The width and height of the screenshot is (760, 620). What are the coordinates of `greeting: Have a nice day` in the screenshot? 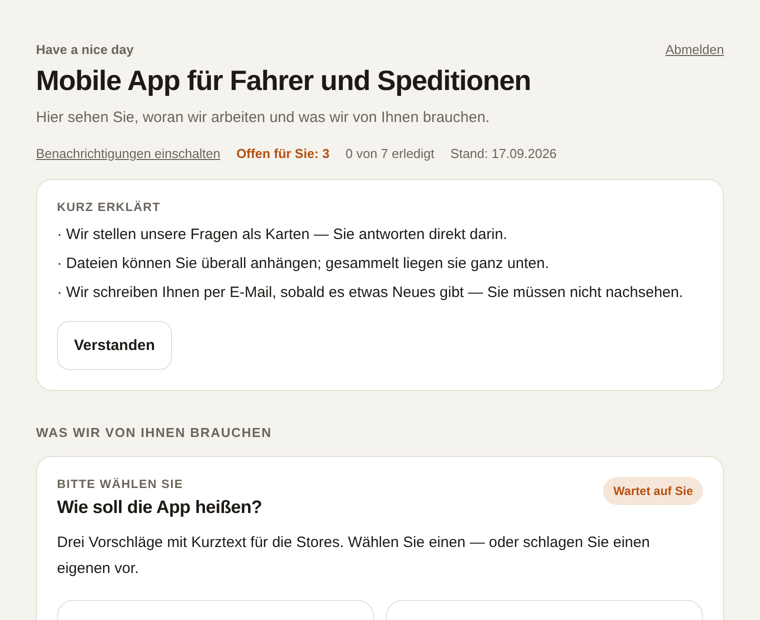 It's located at (85, 49).